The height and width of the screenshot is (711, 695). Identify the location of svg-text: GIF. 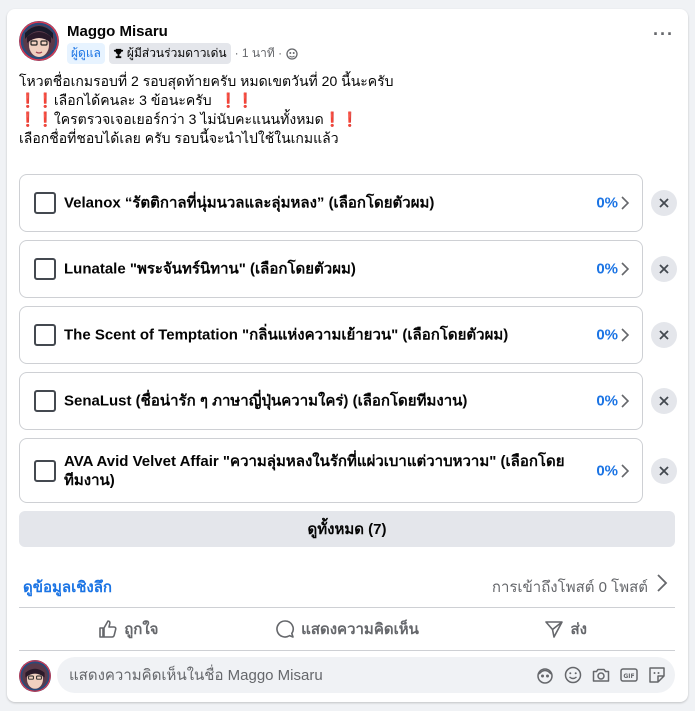
(628, 676).